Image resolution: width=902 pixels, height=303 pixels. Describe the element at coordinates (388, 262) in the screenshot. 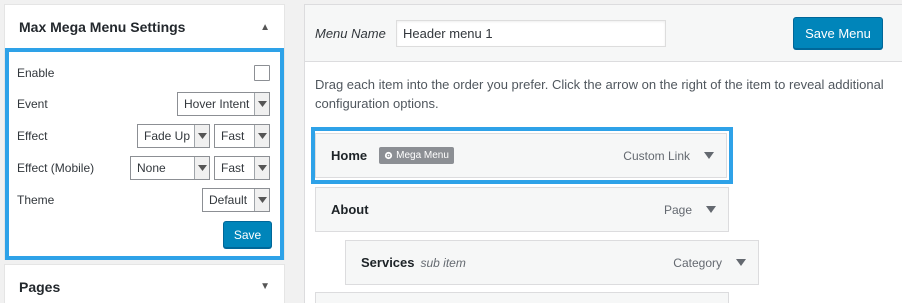

I see `menu-item-title: Services` at that location.